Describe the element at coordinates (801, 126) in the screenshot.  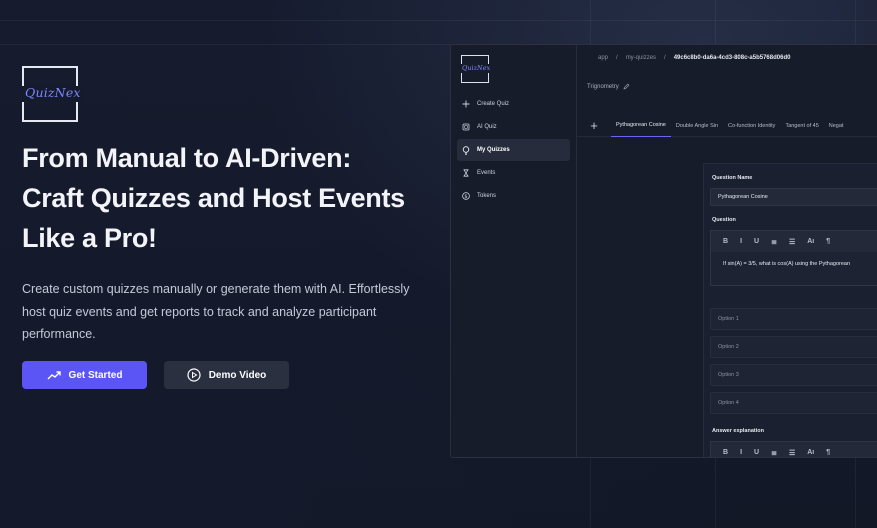
I see `tab-tangent-of-45: Tangent of 45` at that location.